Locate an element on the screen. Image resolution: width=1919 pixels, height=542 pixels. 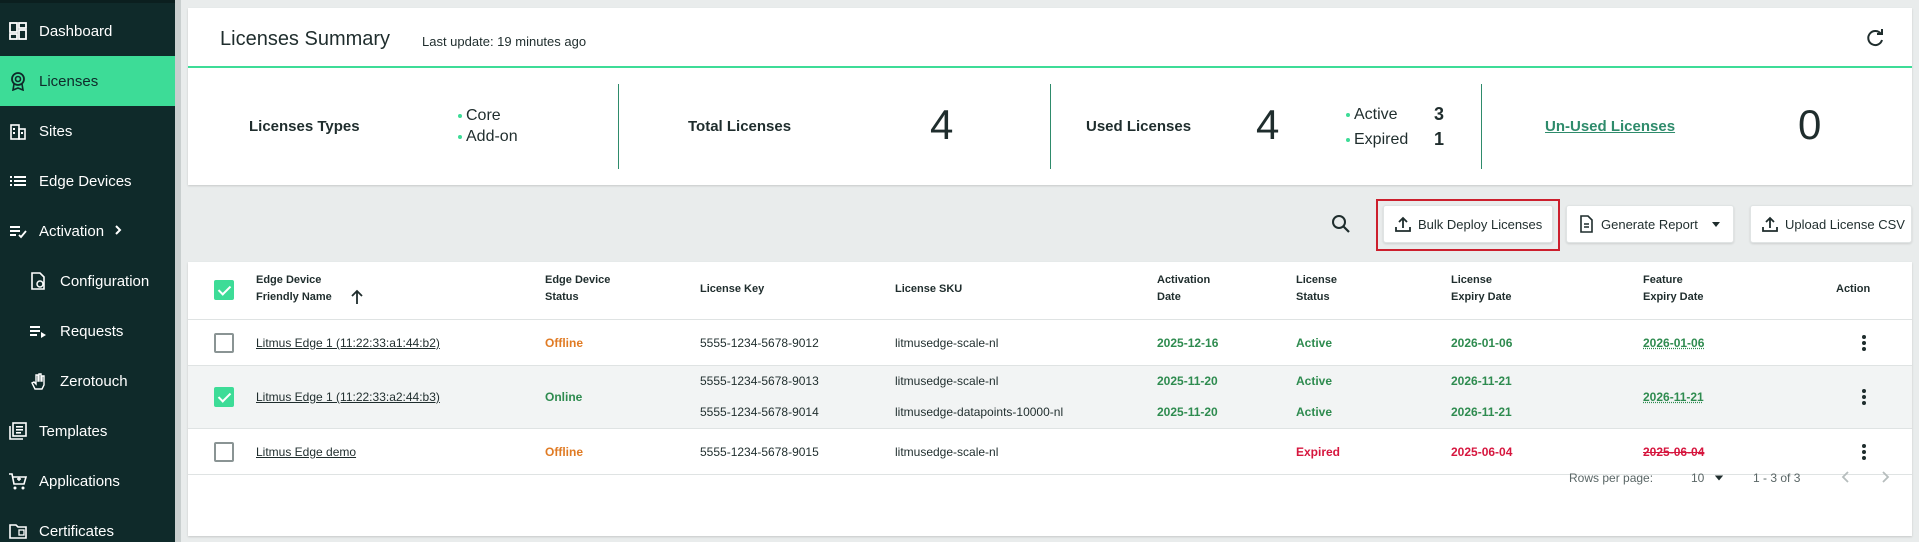
license-expiry-date: 2026-11-21 is located at coordinates (1481, 381).